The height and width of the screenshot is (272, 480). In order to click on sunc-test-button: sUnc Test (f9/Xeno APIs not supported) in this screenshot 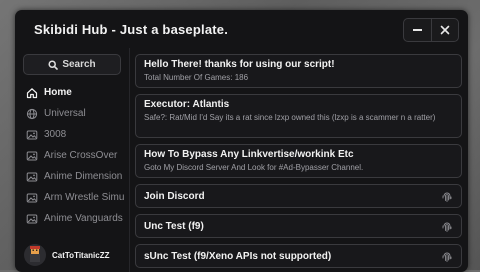, I will do `click(298, 256)`.